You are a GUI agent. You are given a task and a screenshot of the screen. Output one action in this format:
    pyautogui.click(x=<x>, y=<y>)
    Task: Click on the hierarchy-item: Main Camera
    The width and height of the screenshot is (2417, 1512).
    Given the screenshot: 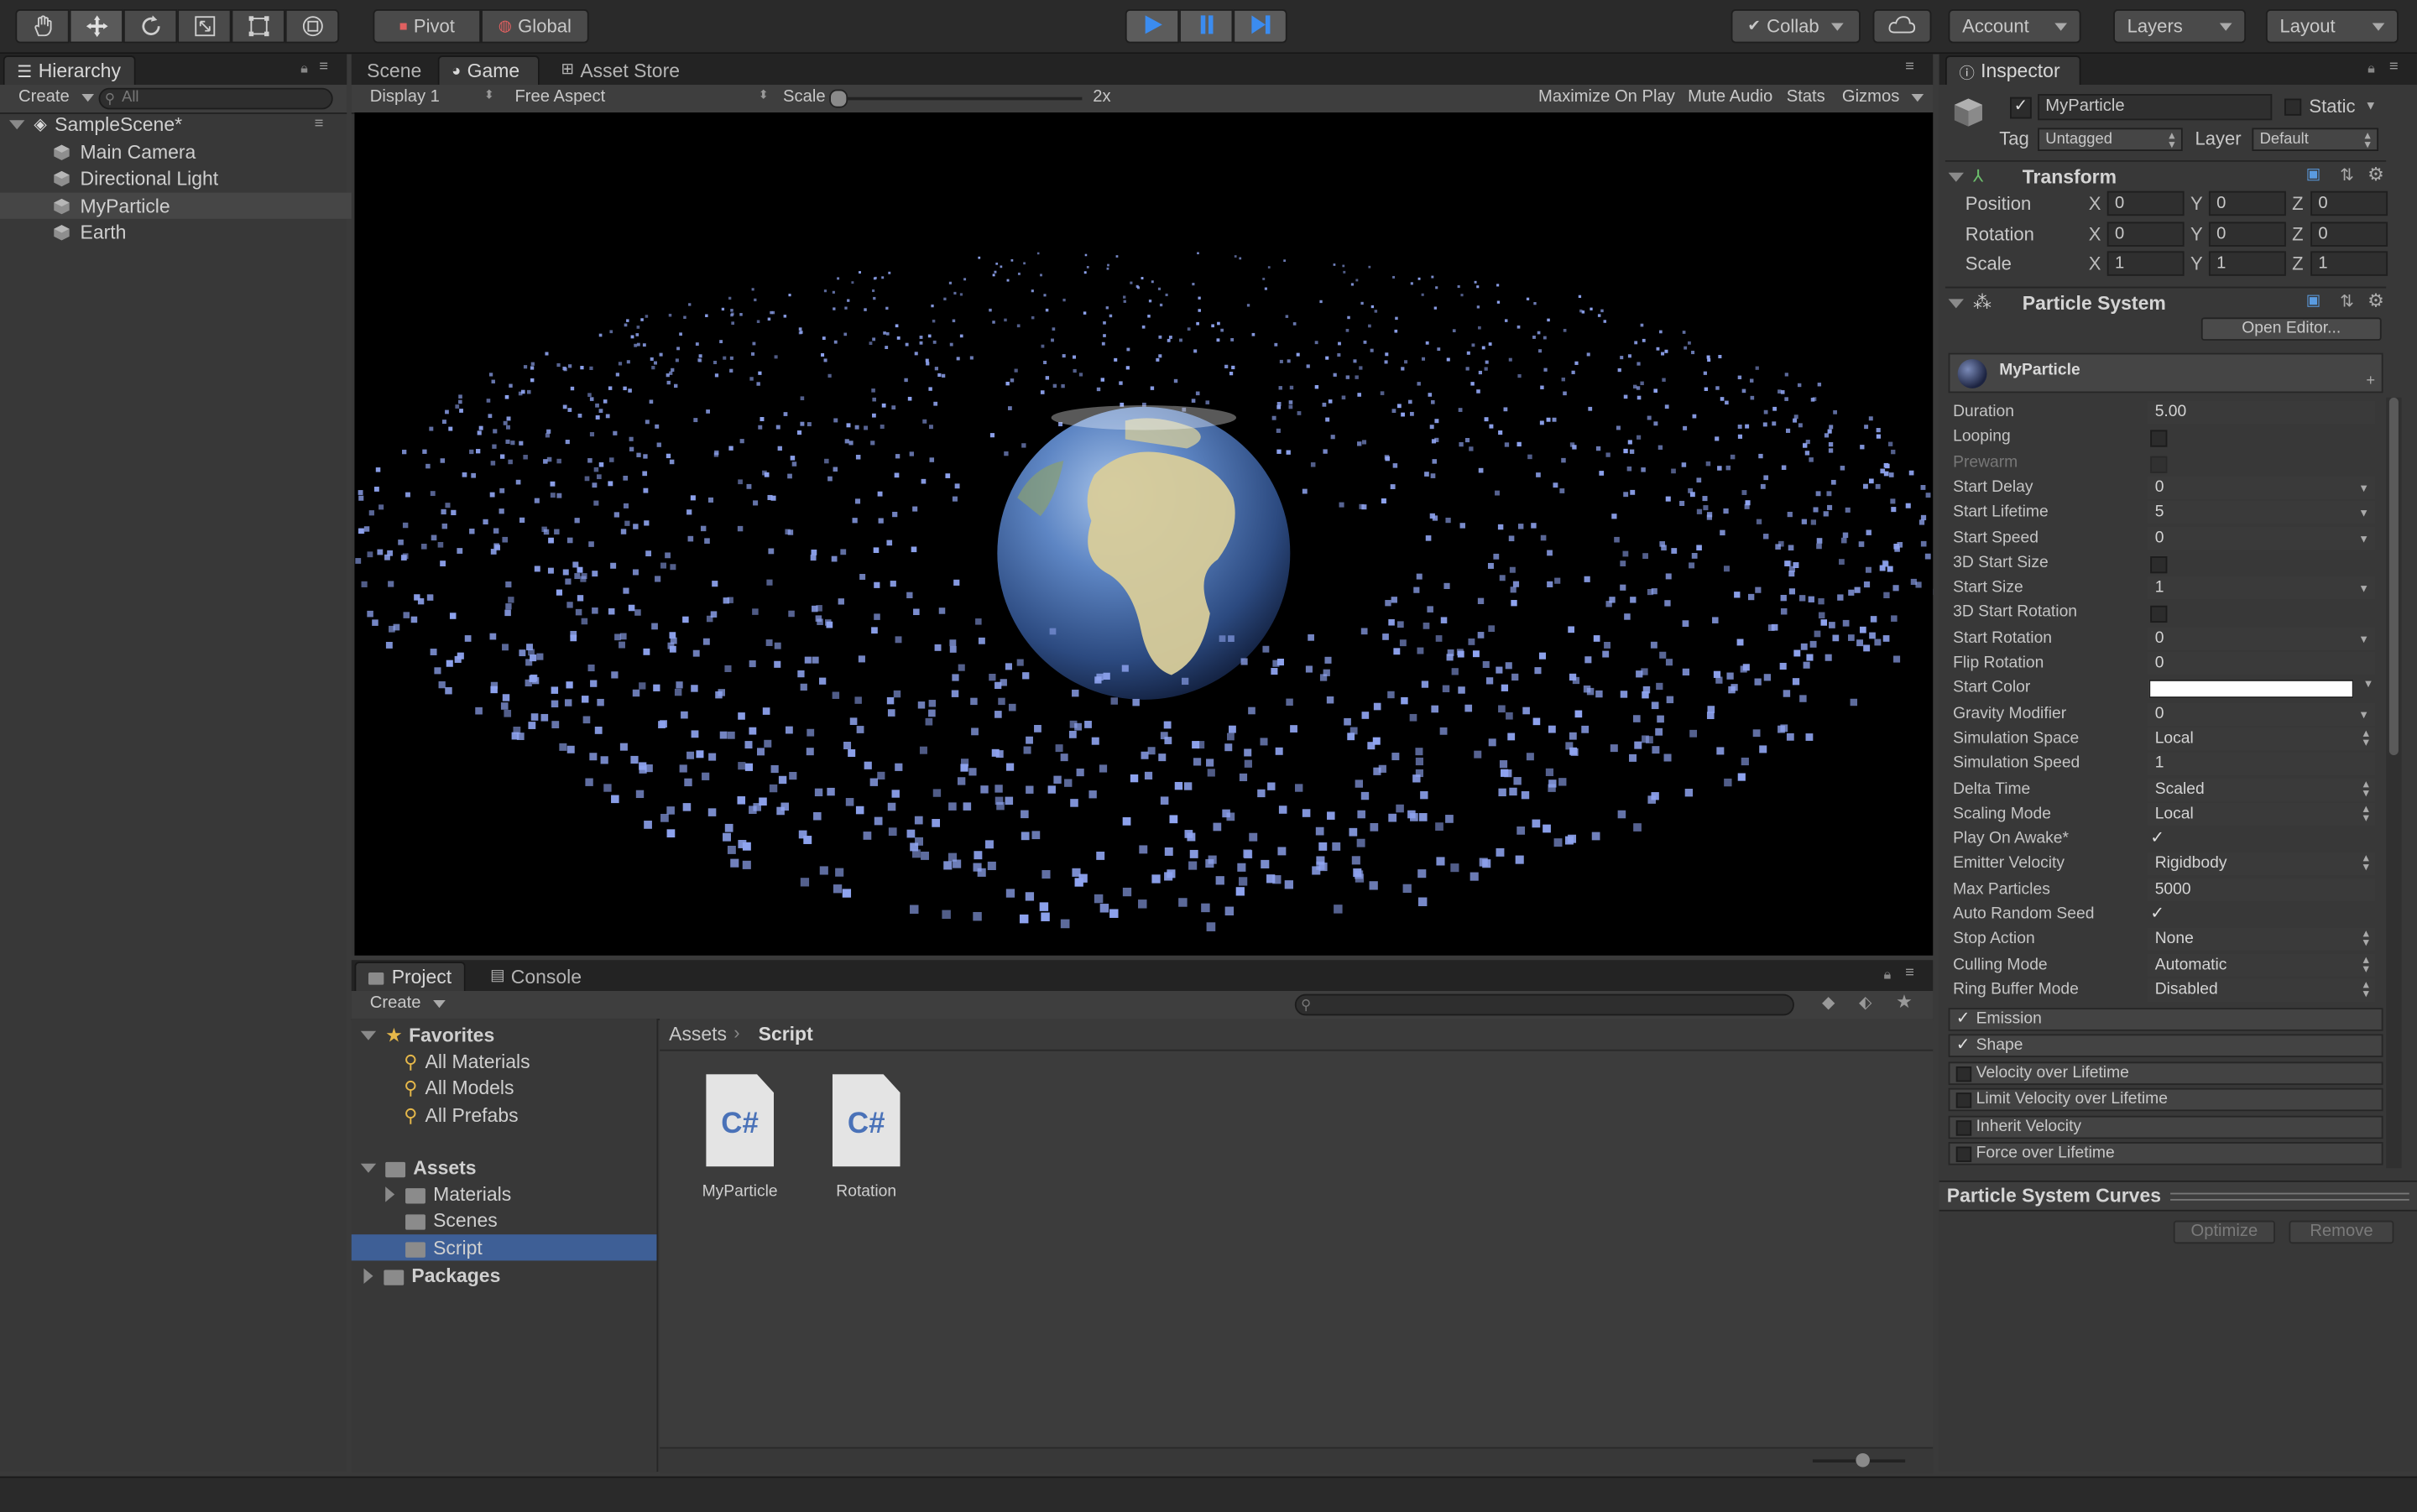 What is the action you would take?
    pyautogui.click(x=199, y=151)
    